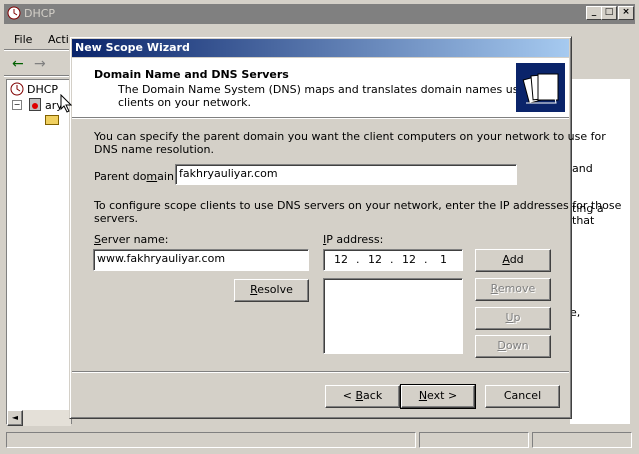  I want to click on parent-domain-label-pre: Parent do, so click(120, 176).